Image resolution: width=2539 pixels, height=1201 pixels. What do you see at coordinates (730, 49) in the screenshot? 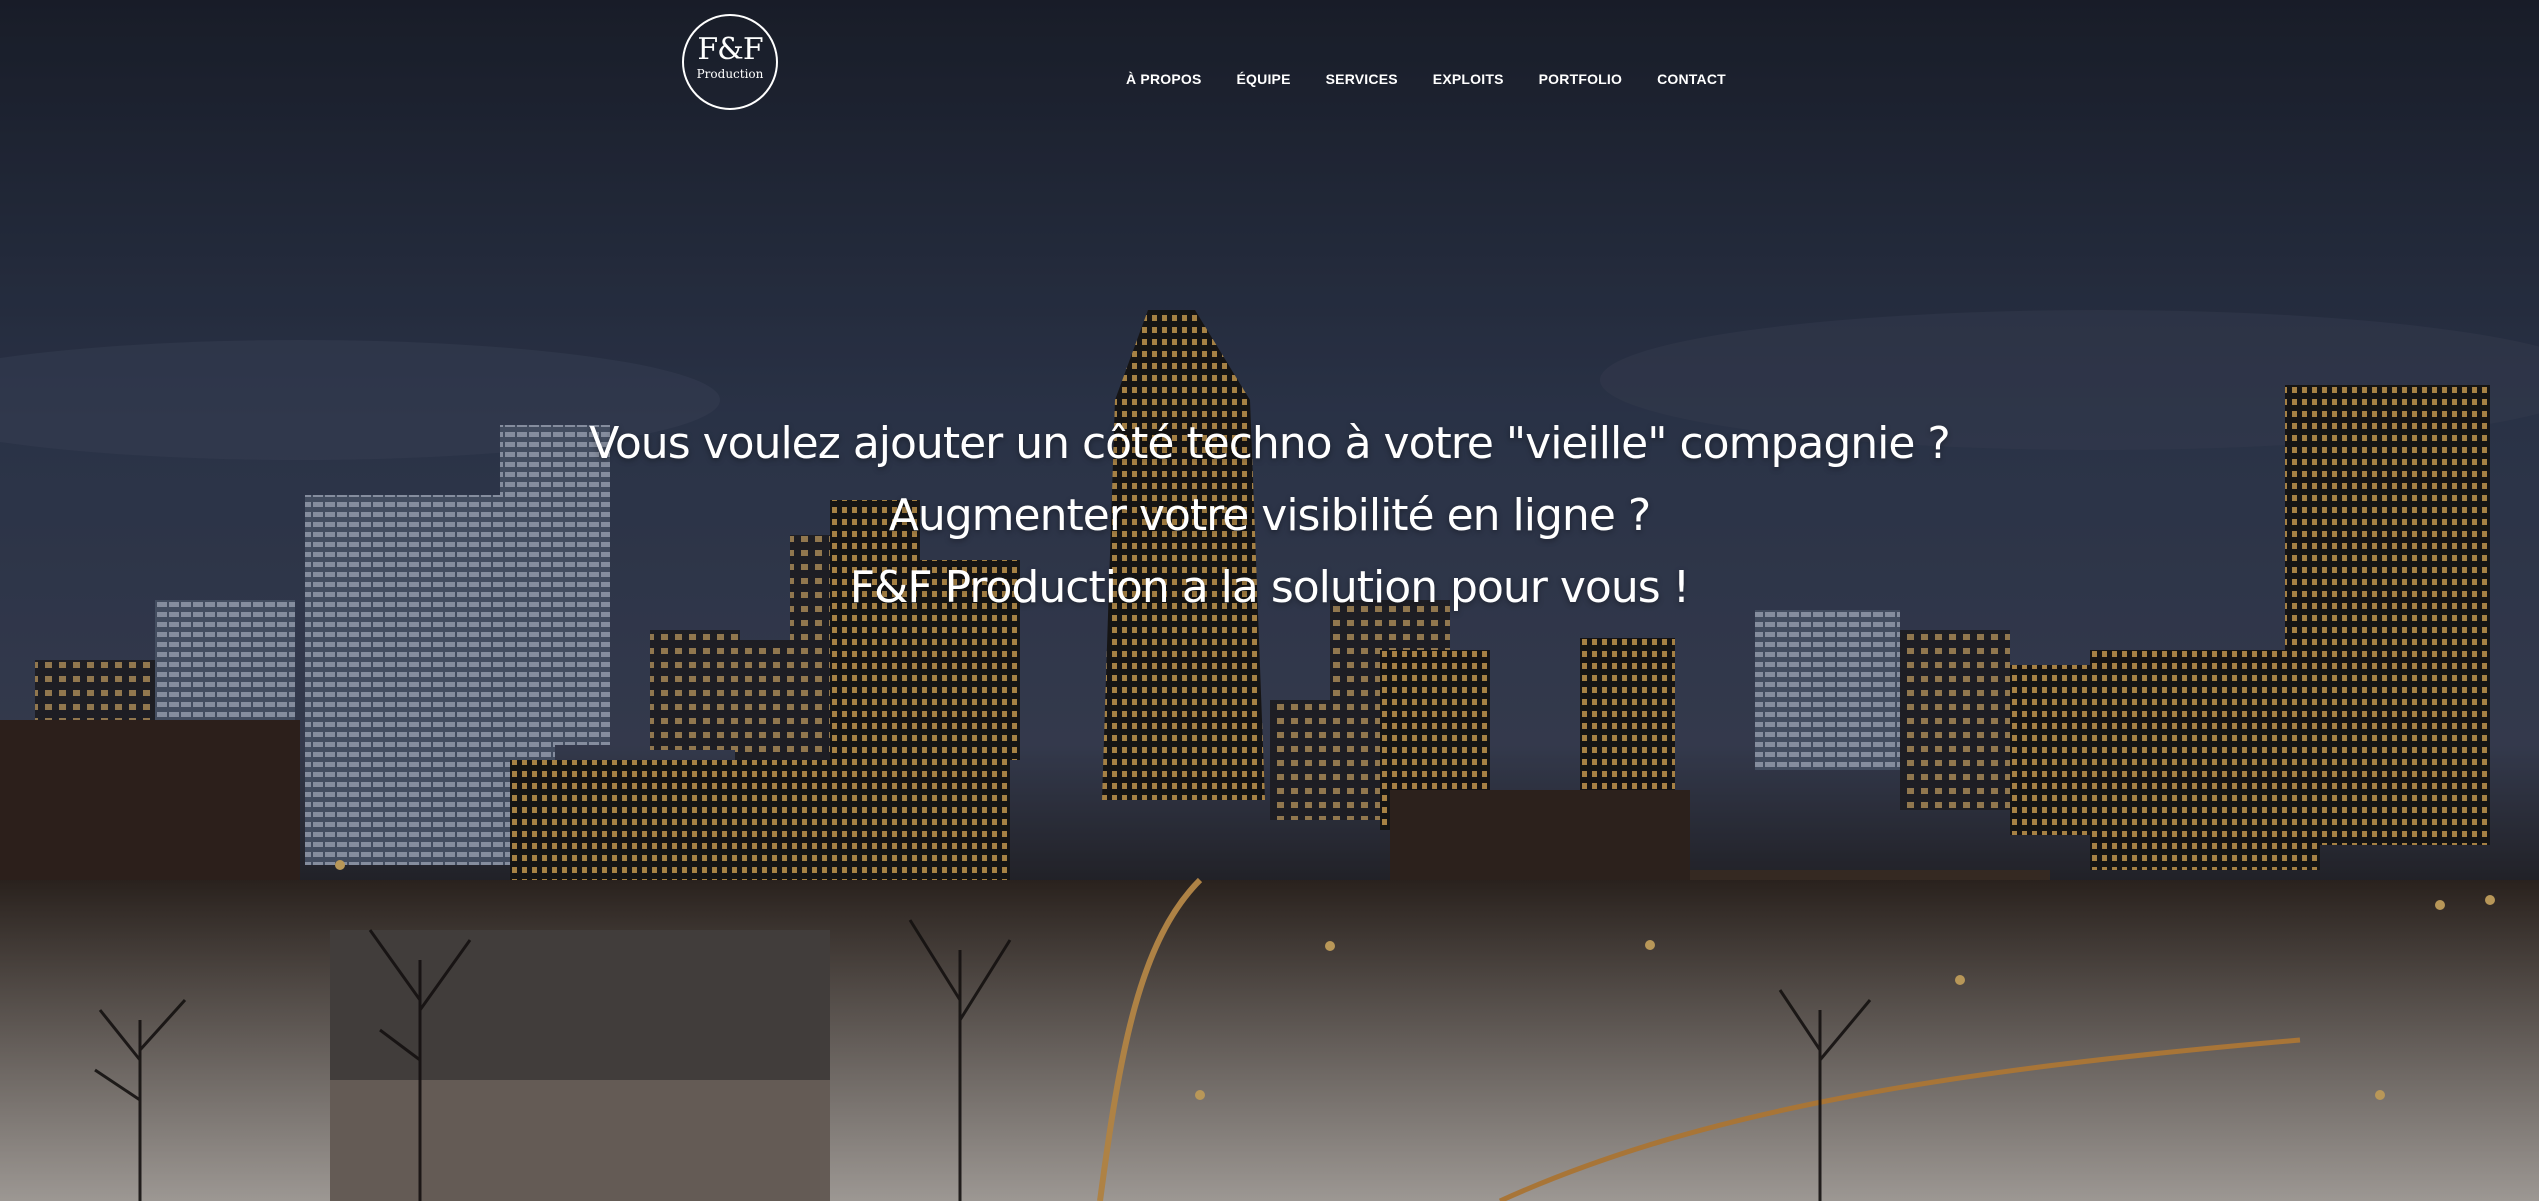
I see `logo-mark: F&F` at bounding box center [730, 49].